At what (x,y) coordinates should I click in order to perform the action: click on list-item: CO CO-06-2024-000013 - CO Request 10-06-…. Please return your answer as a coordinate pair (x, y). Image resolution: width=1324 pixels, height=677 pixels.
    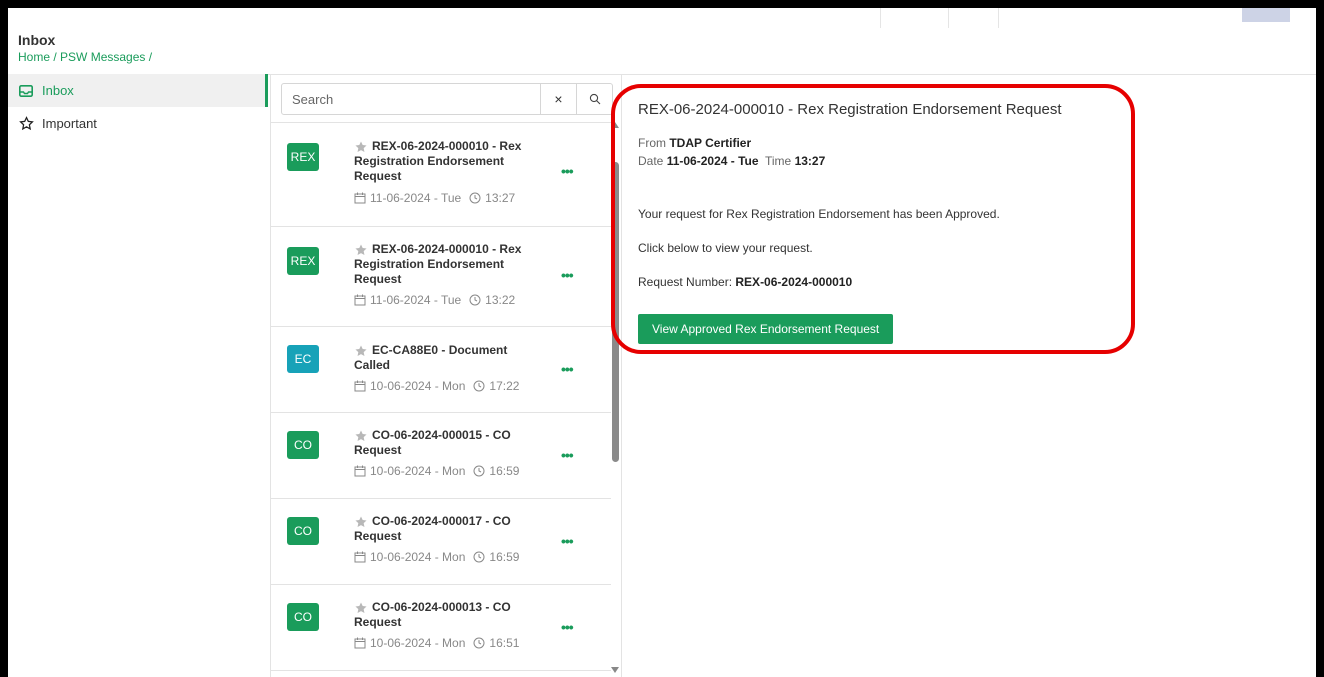
    Looking at the image, I should click on (441, 628).